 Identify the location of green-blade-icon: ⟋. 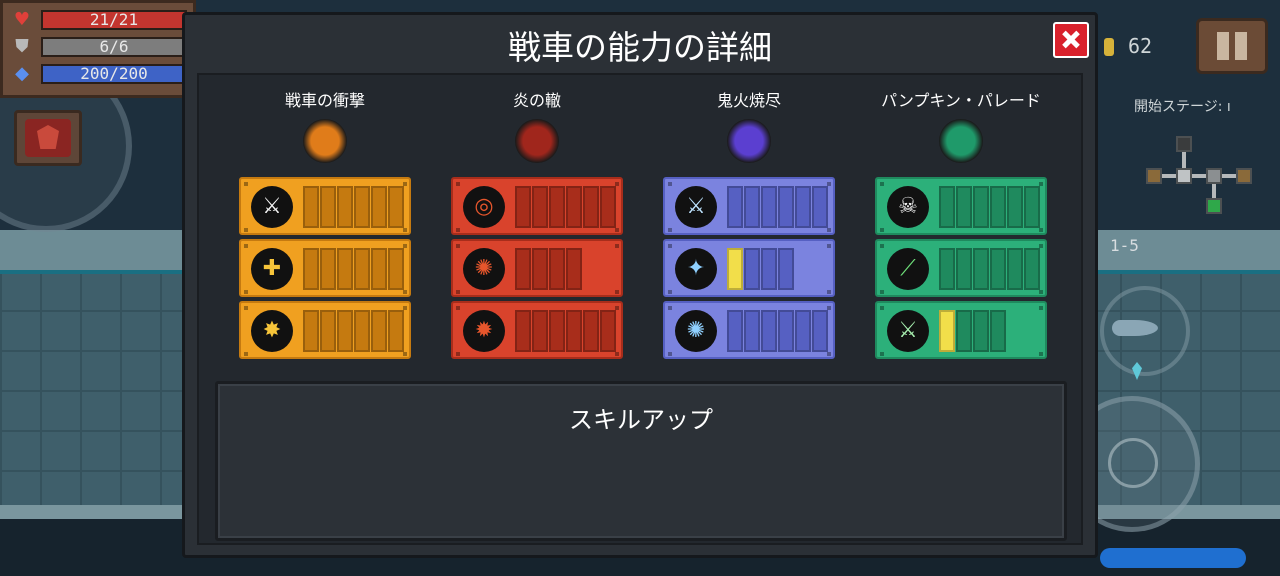
(908, 269).